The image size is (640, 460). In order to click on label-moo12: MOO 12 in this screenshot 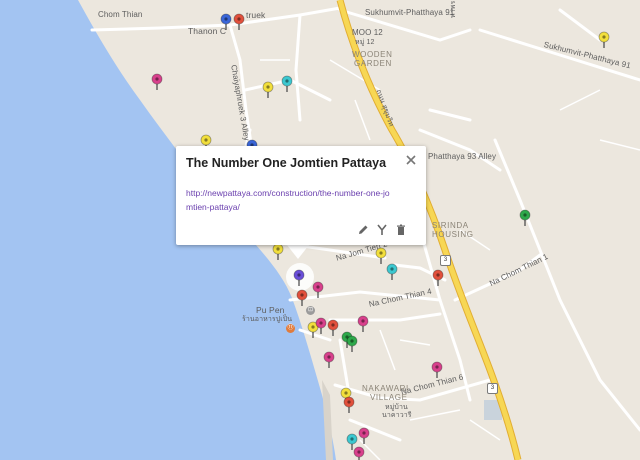, I will do `click(367, 32)`.